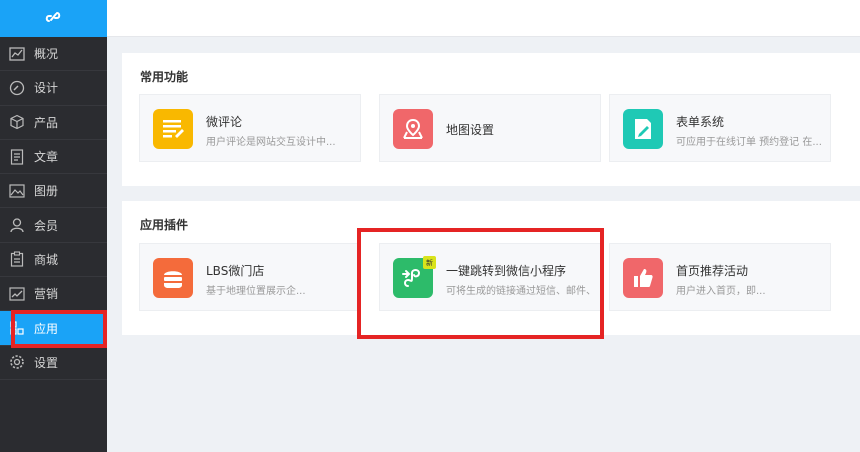 This screenshot has height=452, width=860. I want to click on form-edit-icon, so click(643, 129).